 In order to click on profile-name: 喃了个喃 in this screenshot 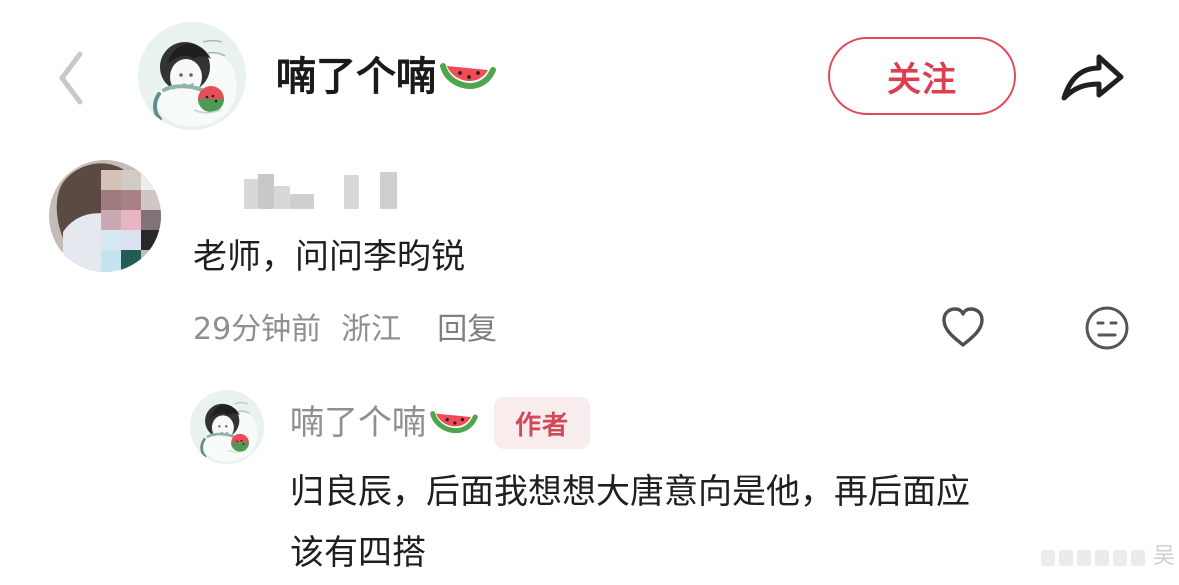, I will do `click(386, 77)`.